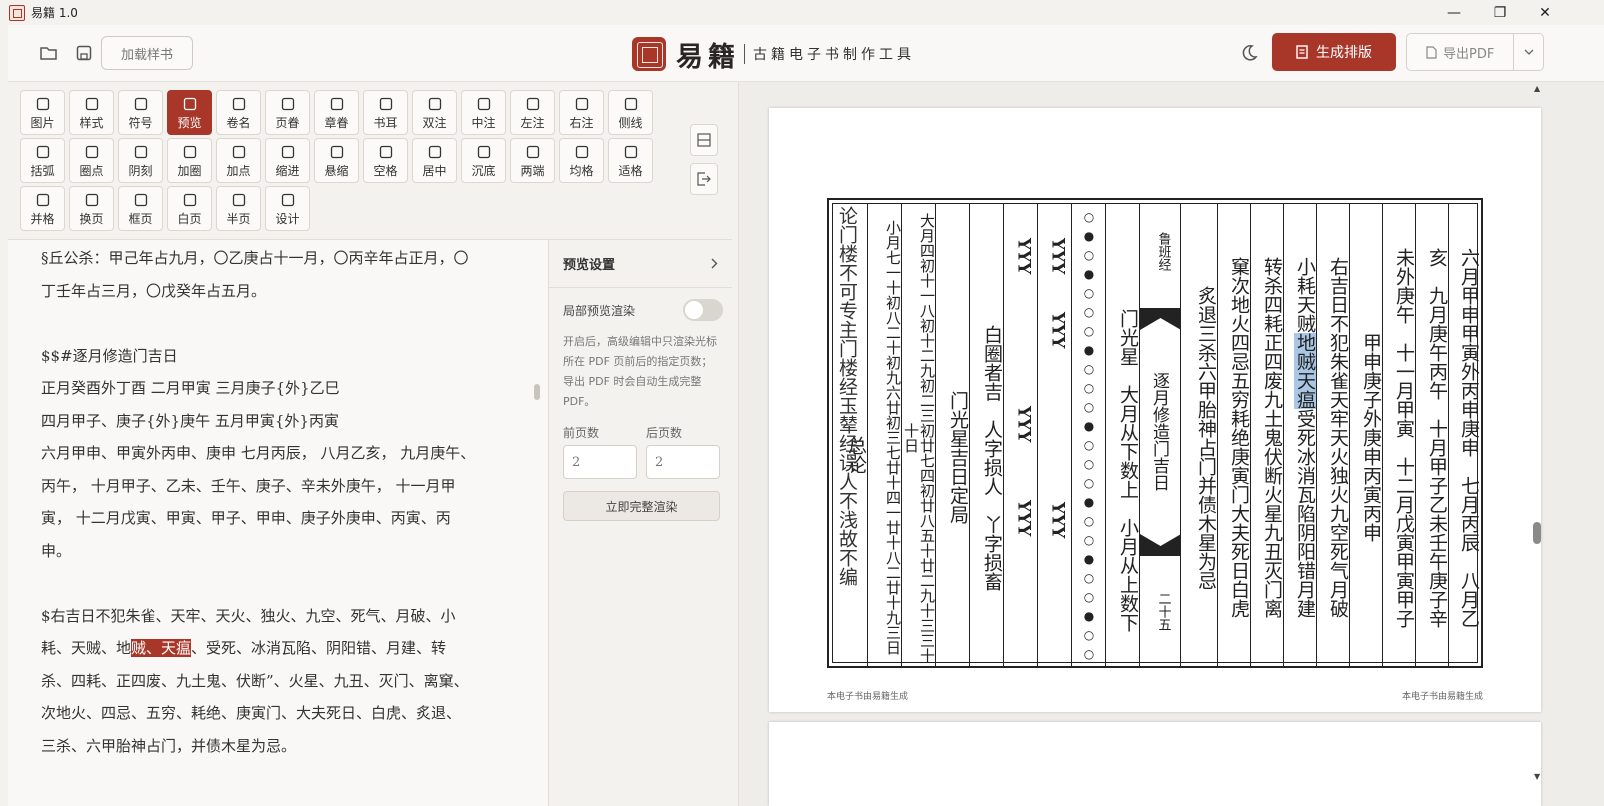  I want to click on column-text: 甲申庚子外庚申丙寅丙申, so click(1371, 437).